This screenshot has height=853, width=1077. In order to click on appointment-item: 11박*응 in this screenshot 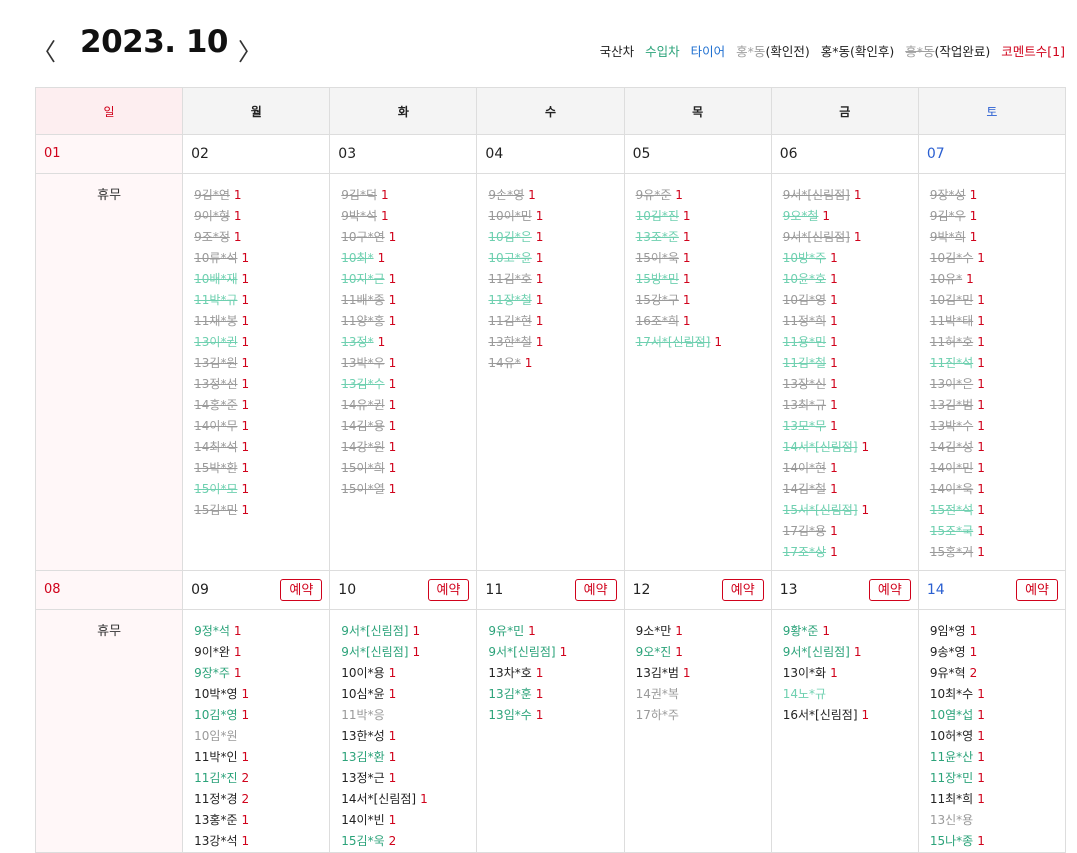, I will do `click(408, 715)`.